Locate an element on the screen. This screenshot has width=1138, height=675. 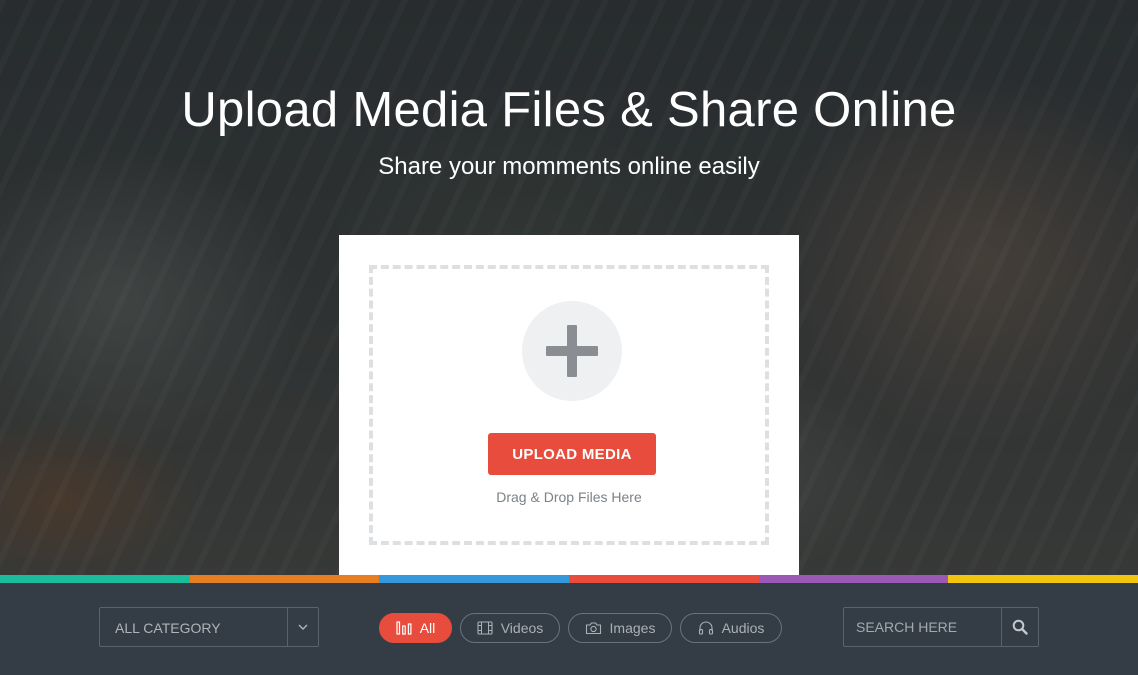
filter-audios: Audios is located at coordinates (731, 628).